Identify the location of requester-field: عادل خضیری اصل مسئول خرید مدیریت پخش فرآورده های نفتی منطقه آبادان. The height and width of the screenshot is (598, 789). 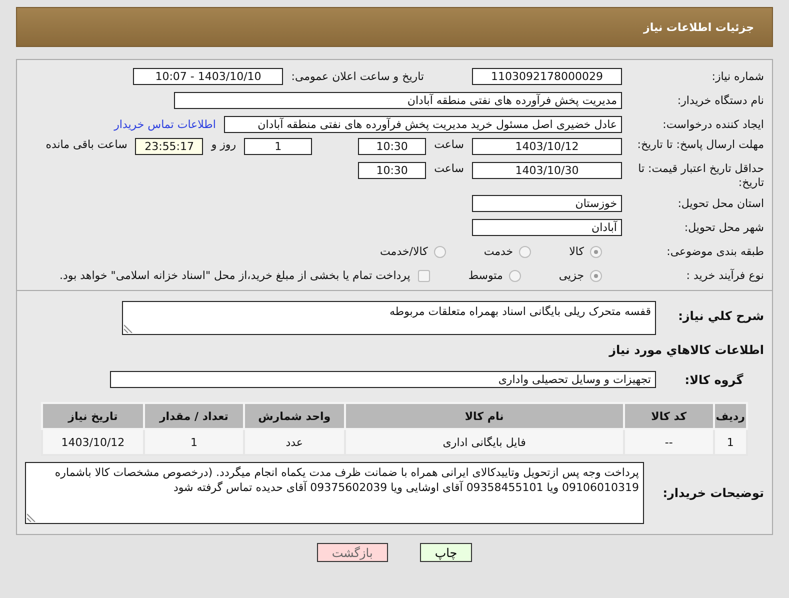
(423, 124).